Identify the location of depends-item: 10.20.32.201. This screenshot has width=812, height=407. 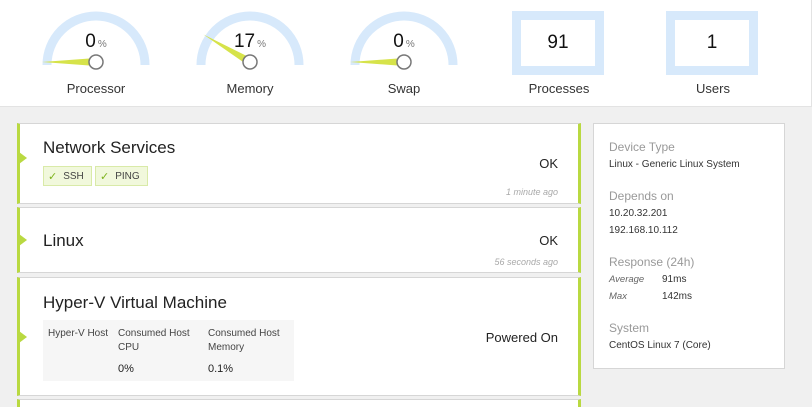
(638, 213).